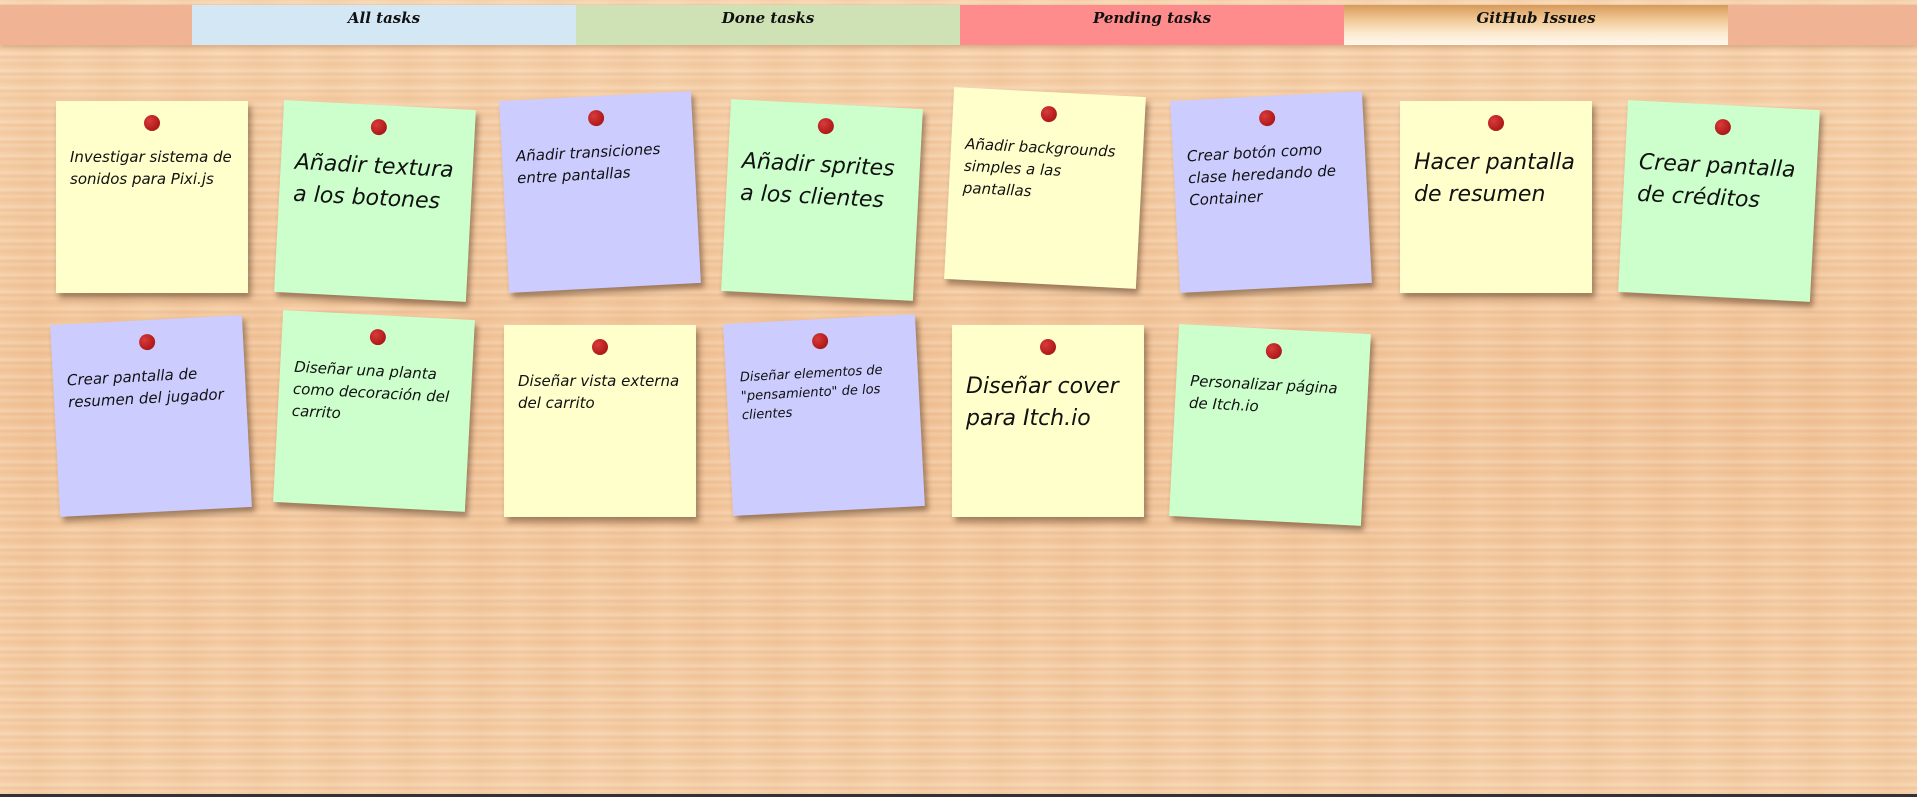 This screenshot has height=797, width=1917. I want to click on note-text: Diseñar vista externa del carrito, so click(599, 392).